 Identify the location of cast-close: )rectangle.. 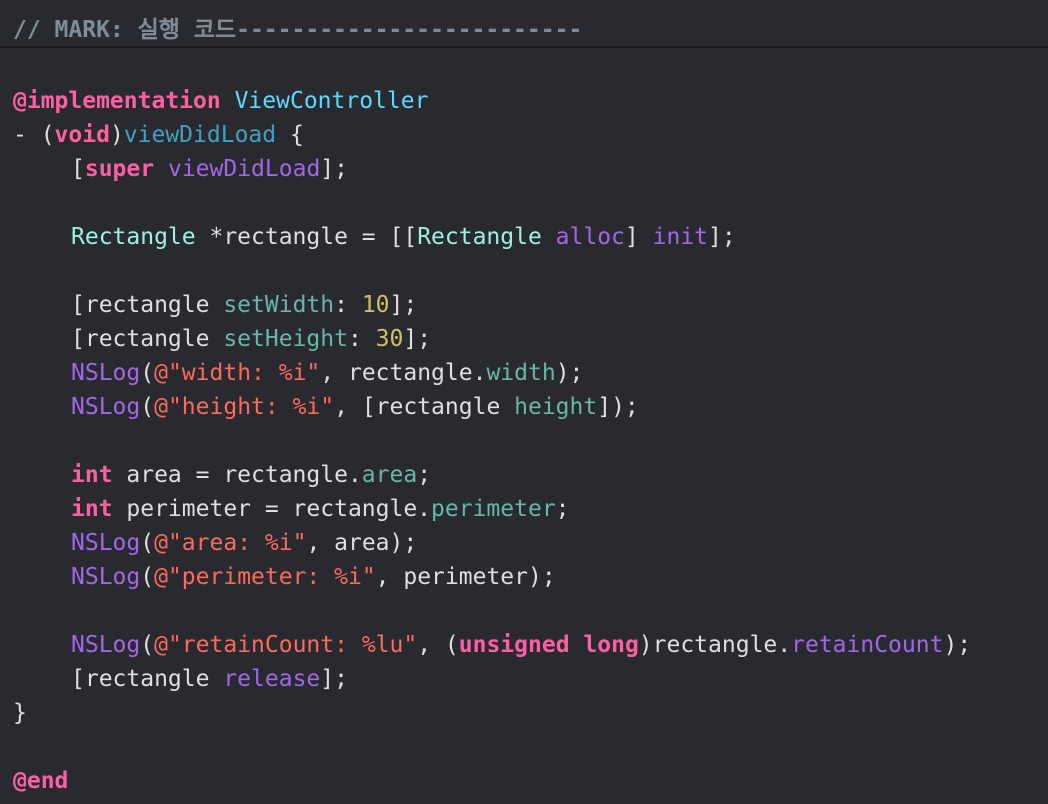
(715, 645).